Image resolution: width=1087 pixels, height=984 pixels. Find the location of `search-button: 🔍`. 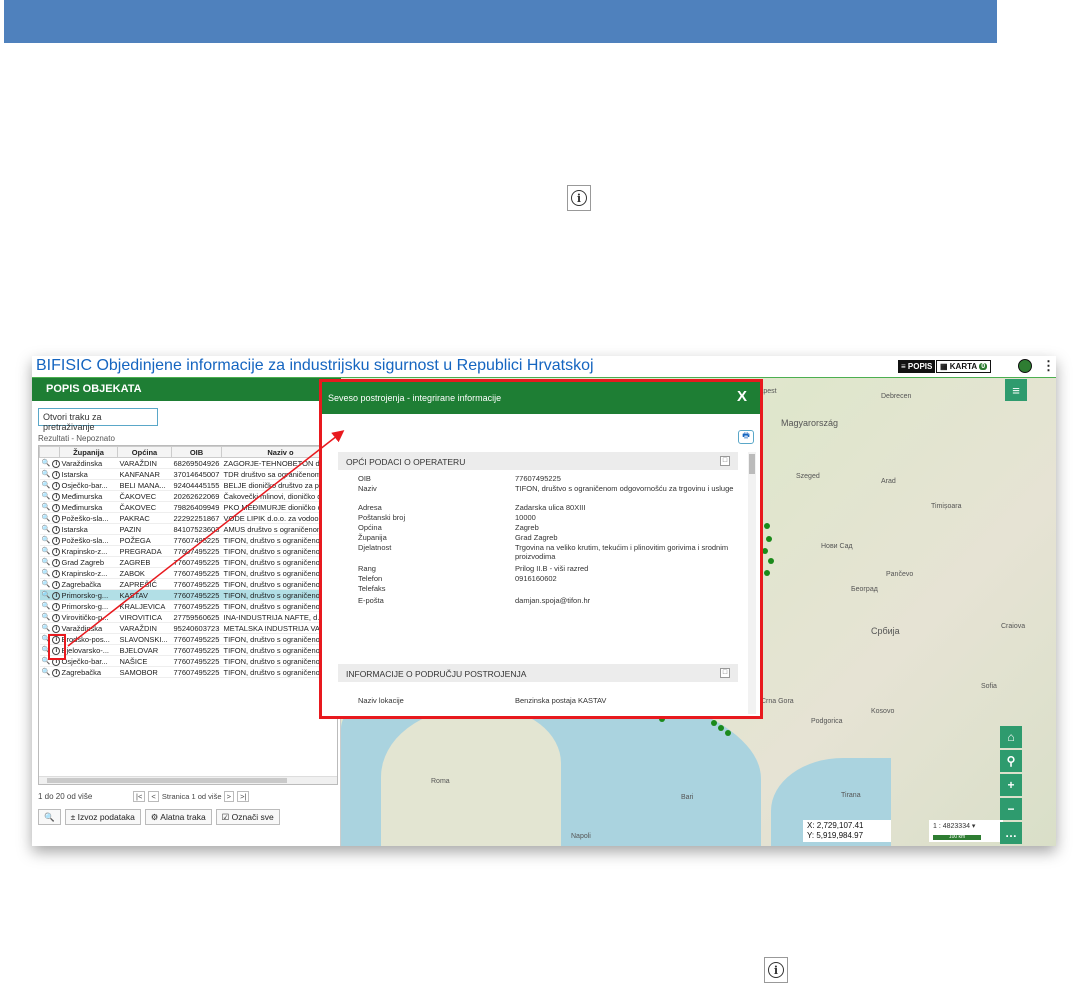

search-button: 🔍 is located at coordinates (49, 817).